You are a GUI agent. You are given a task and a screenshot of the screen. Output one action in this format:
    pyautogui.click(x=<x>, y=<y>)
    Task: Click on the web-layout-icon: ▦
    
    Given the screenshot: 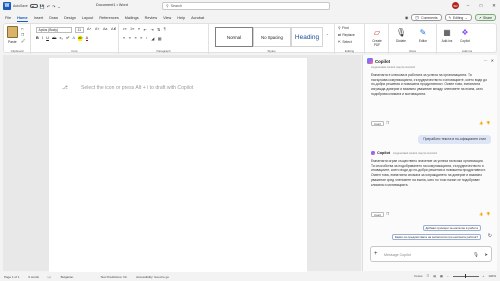 What is the action you would take?
    pyautogui.click(x=441, y=276)
    